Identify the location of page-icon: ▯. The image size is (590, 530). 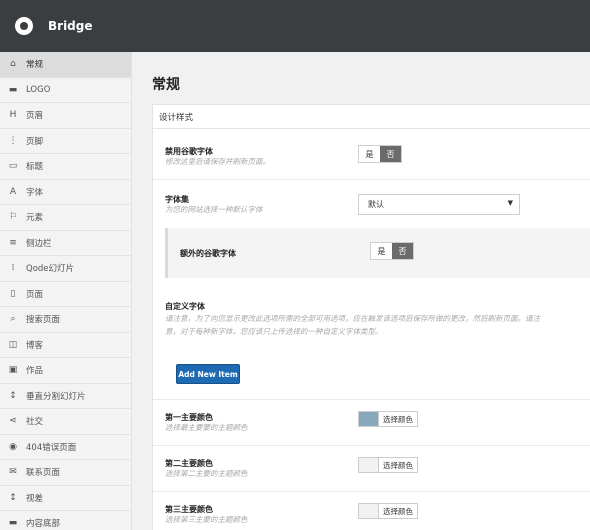
(13, 293).